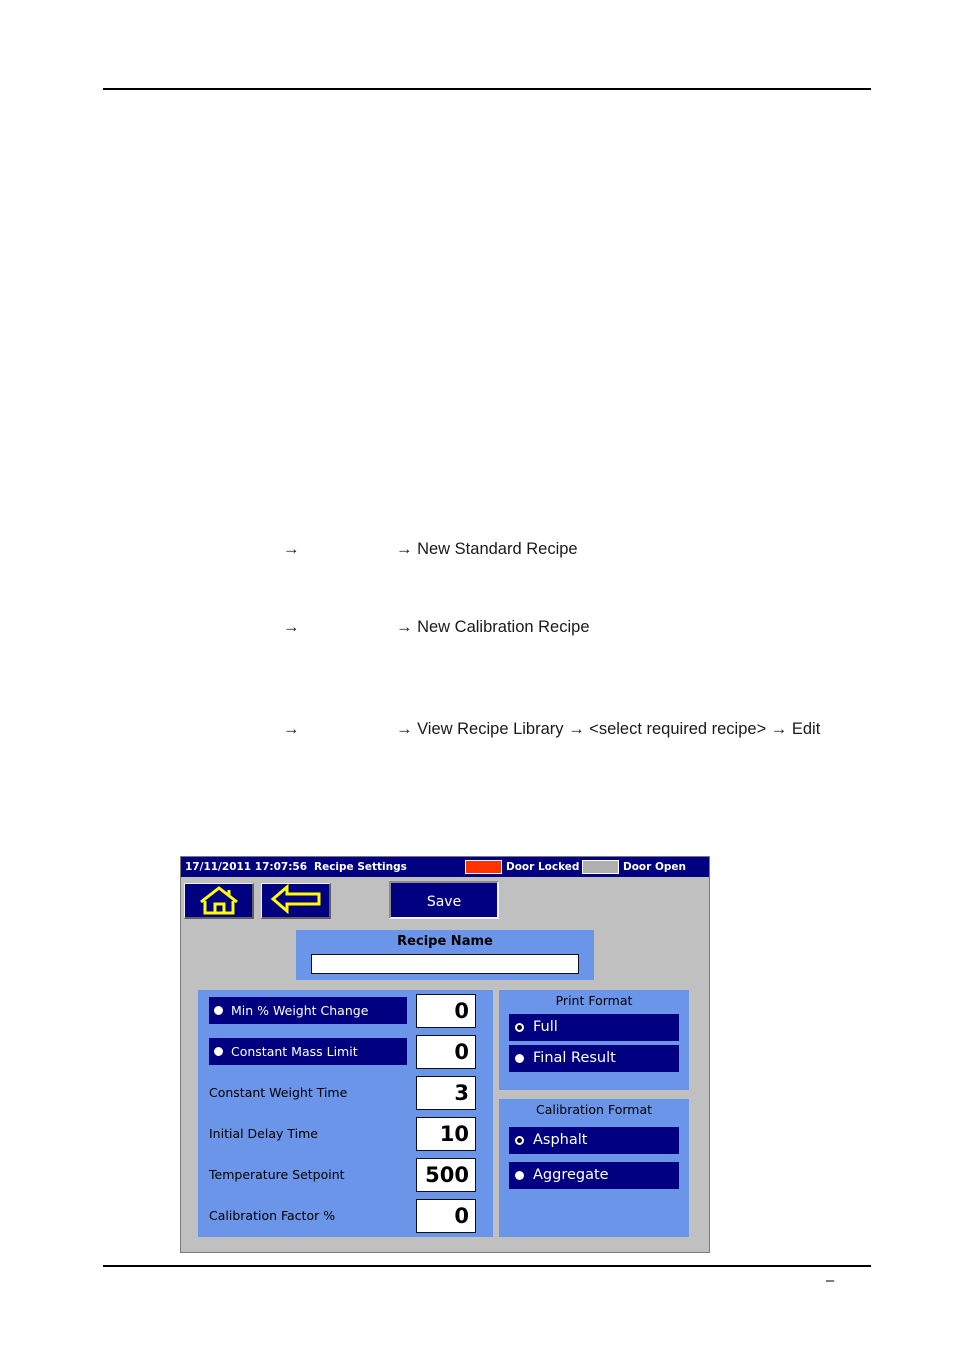 The image size is (954, 1350). Describe the element at coordinates (560, 1140) in the screenshot. I see `option-label: Asphalt` at that location.